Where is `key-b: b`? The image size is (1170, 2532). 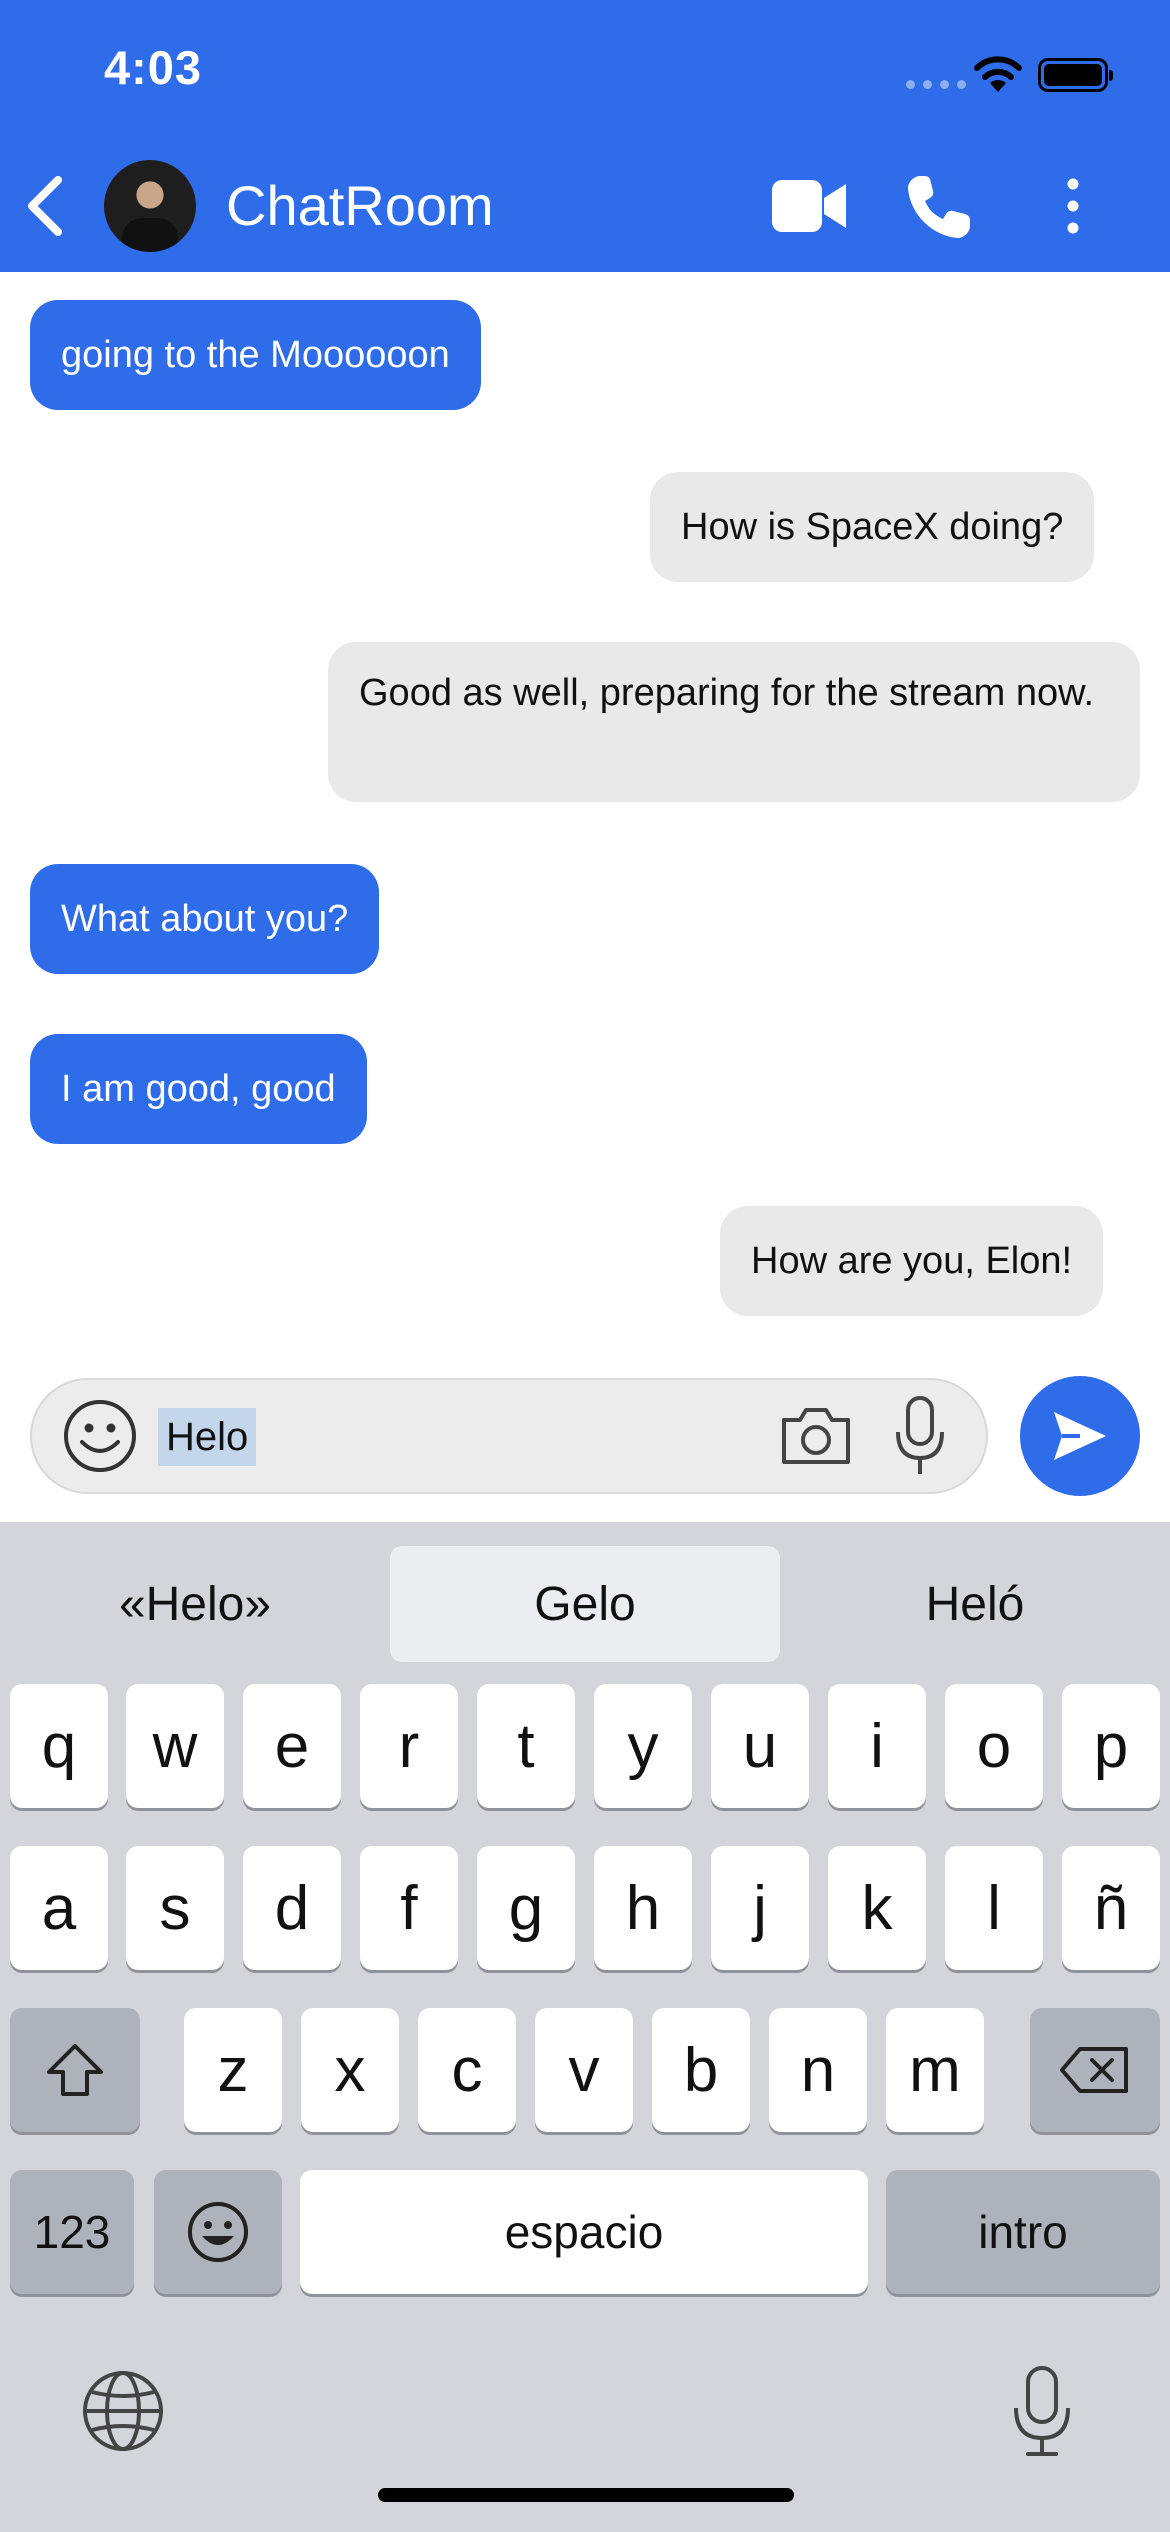 key-b: b is located at coordinates (701, 2070).